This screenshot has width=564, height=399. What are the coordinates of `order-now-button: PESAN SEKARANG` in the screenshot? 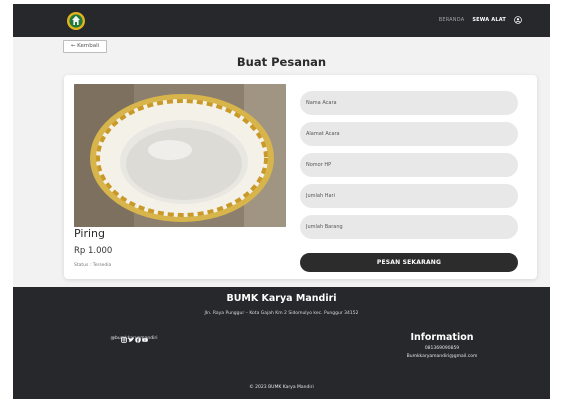 It's located at (409, 262).